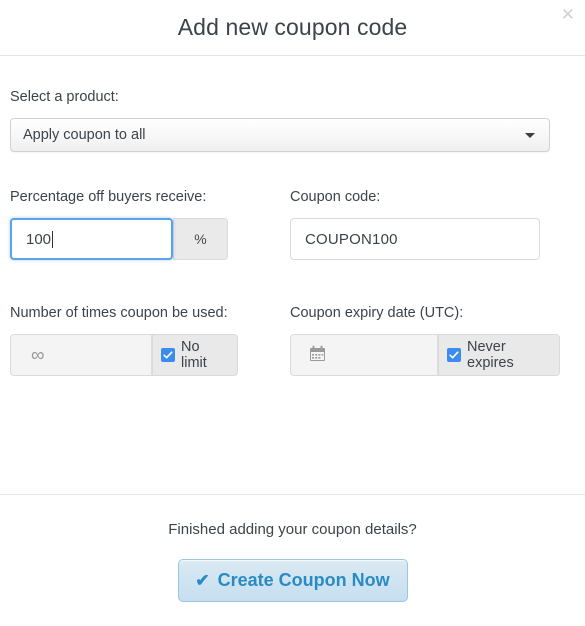  I want to click on no-limit-label: No limit, so click(194, 355).